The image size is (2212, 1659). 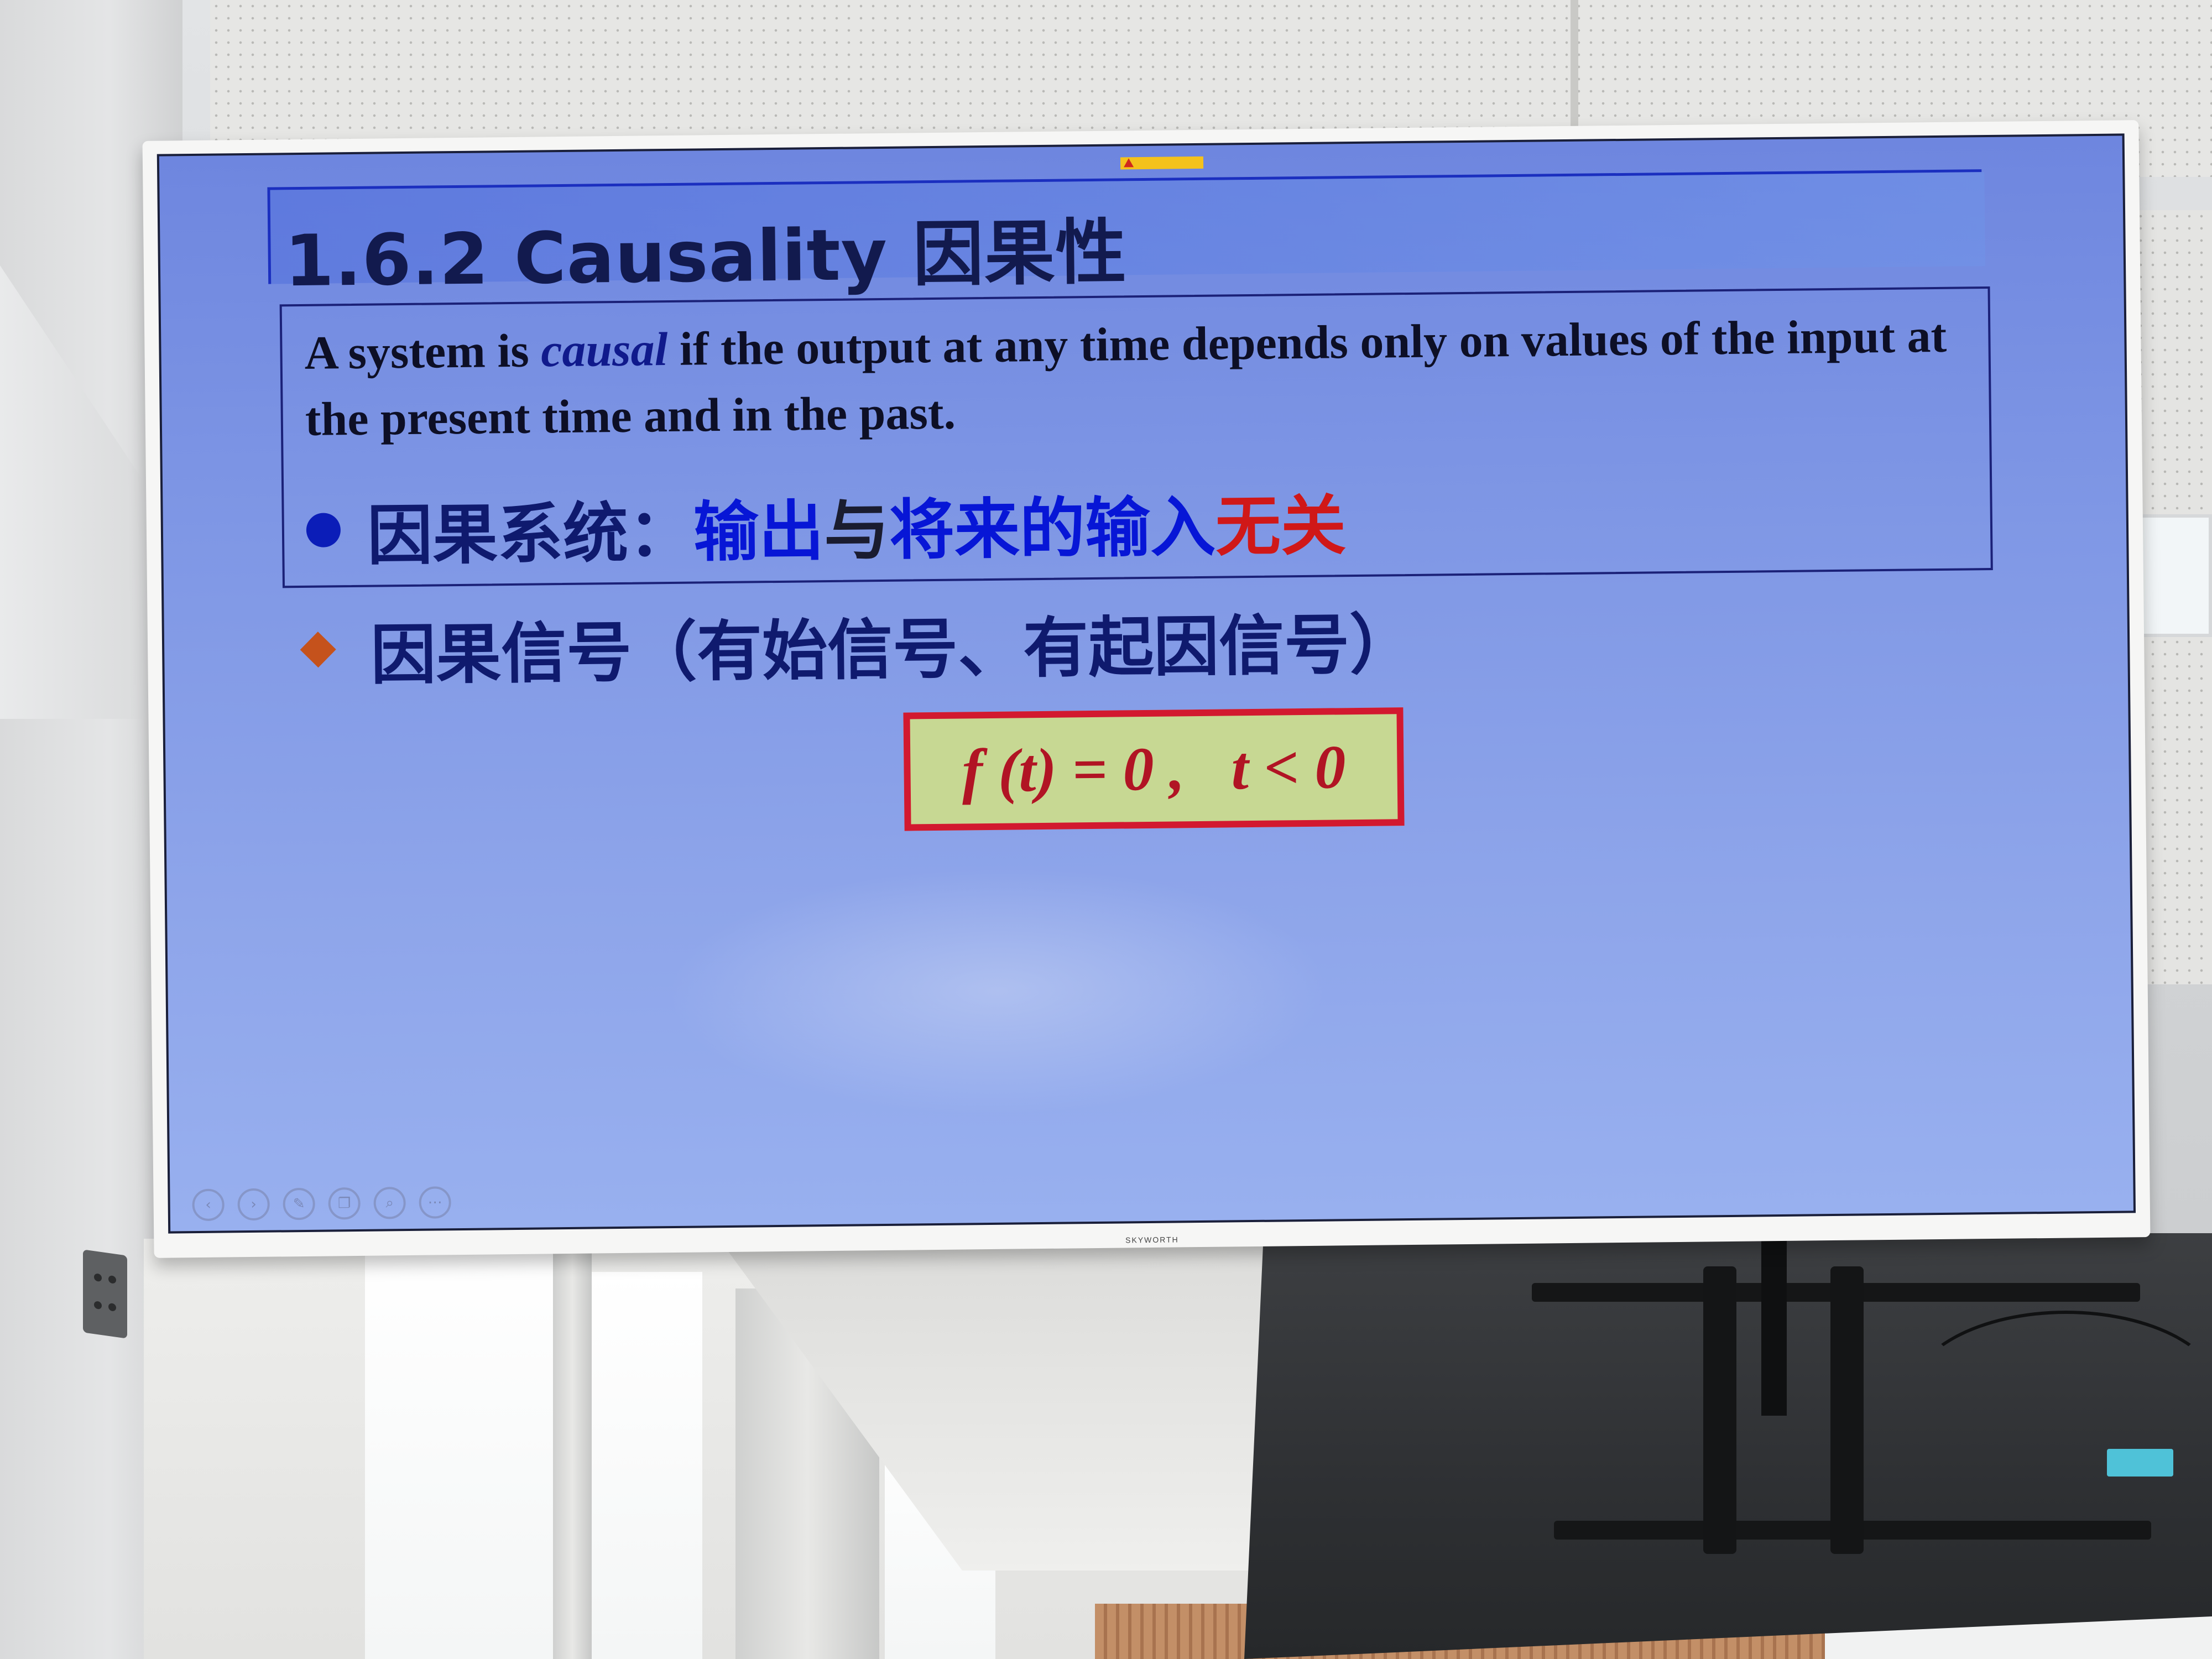 I want to click on causal-system-bullet: 因果系统： 输出 与 将来的输入 无关, so click(x=827, y=526).